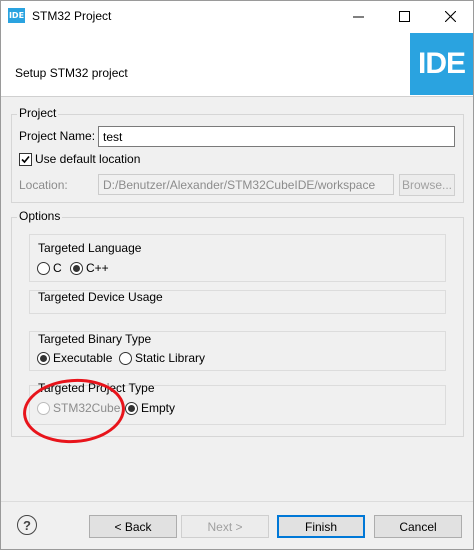 The image size is (474, 550). Describe the element at coordinates (96, 388) in the screenshot. I see `targeted-project-type-title: Targeted Project Type` at that location.